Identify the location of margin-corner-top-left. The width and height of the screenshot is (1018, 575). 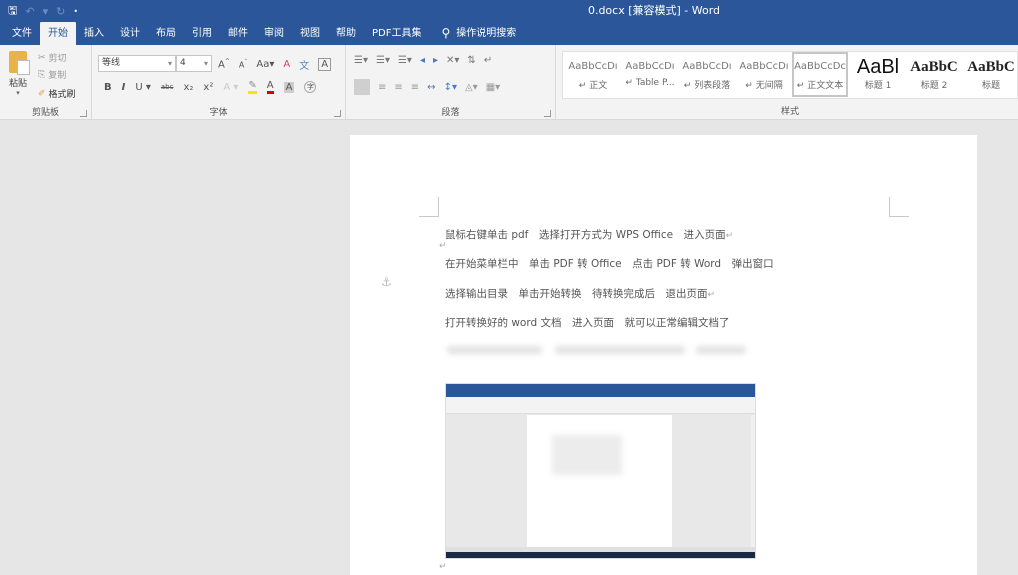
(429, 207).